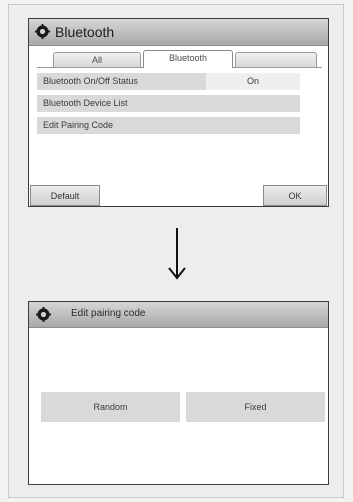  What do you see at coordinates (178, 32) in the screenshot?
I see `title-bar: Bluetooth` at bounding box center [178, 32].